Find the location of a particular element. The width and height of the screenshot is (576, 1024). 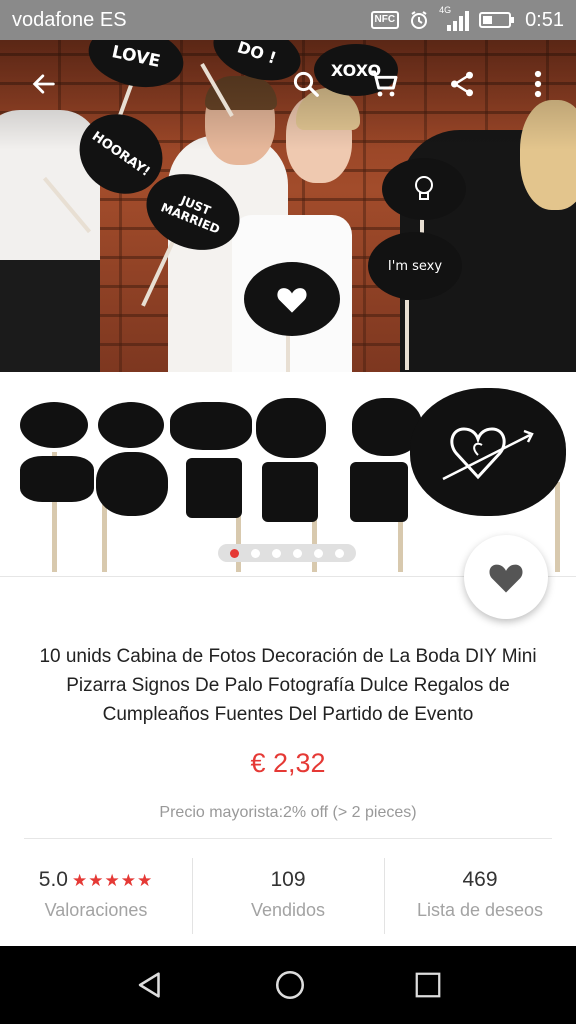

rating-value: 5.0 is located at coordinates (53, 879).